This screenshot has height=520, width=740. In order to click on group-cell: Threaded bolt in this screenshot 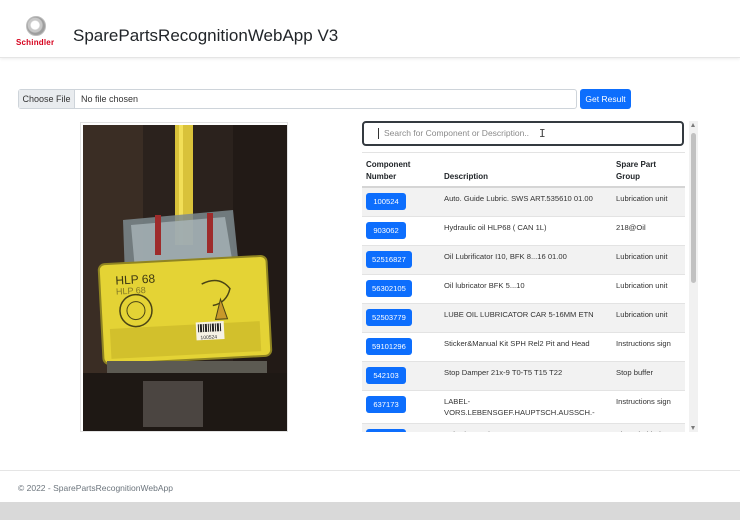, I will do `click(648, 427)`.